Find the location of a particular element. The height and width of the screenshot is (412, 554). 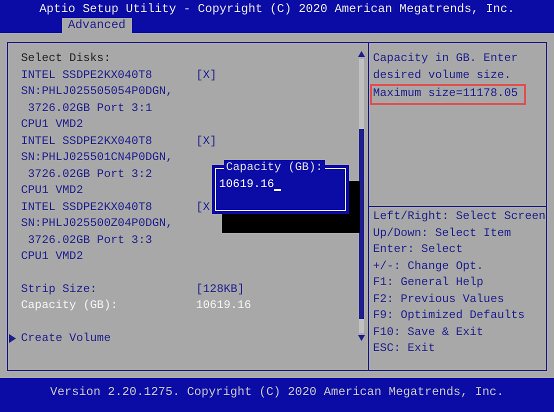

tab: Advanced is located at coordinates (97, 25).